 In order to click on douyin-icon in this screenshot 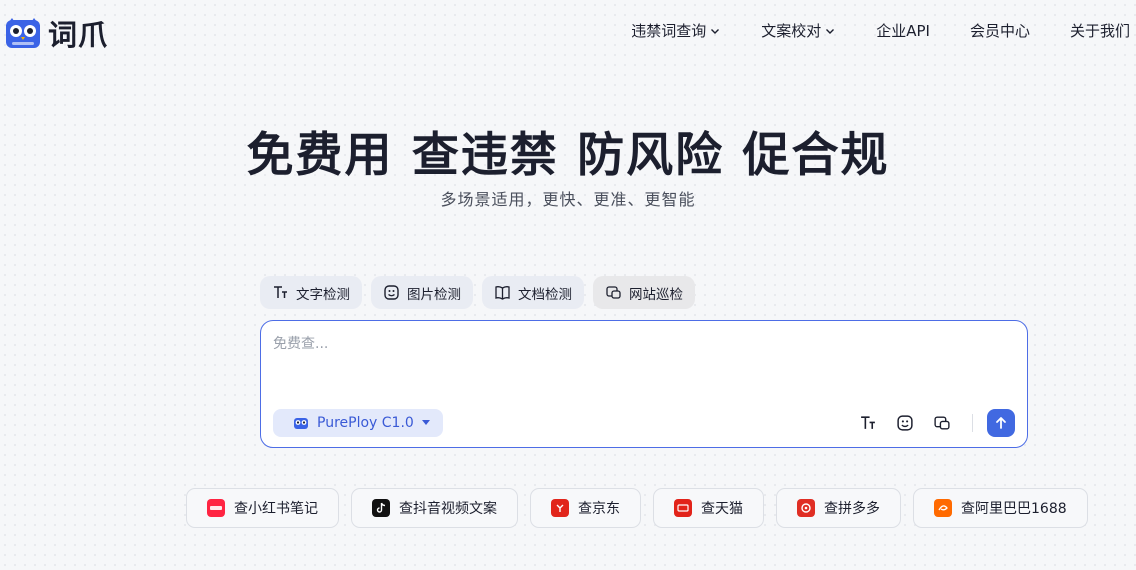, I will do `click(381, 508)`.